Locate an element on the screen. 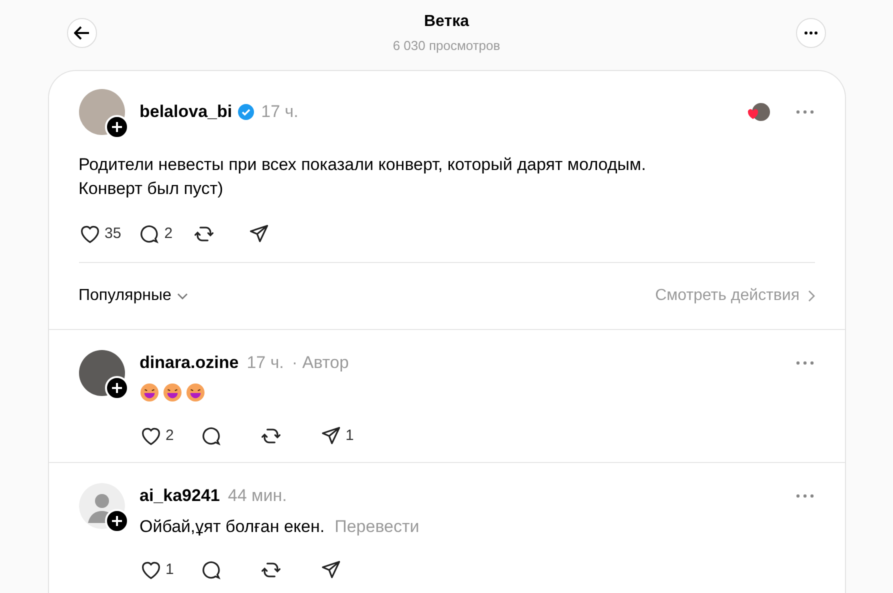  author-label: · Автор is located at coordinates (320, 363).